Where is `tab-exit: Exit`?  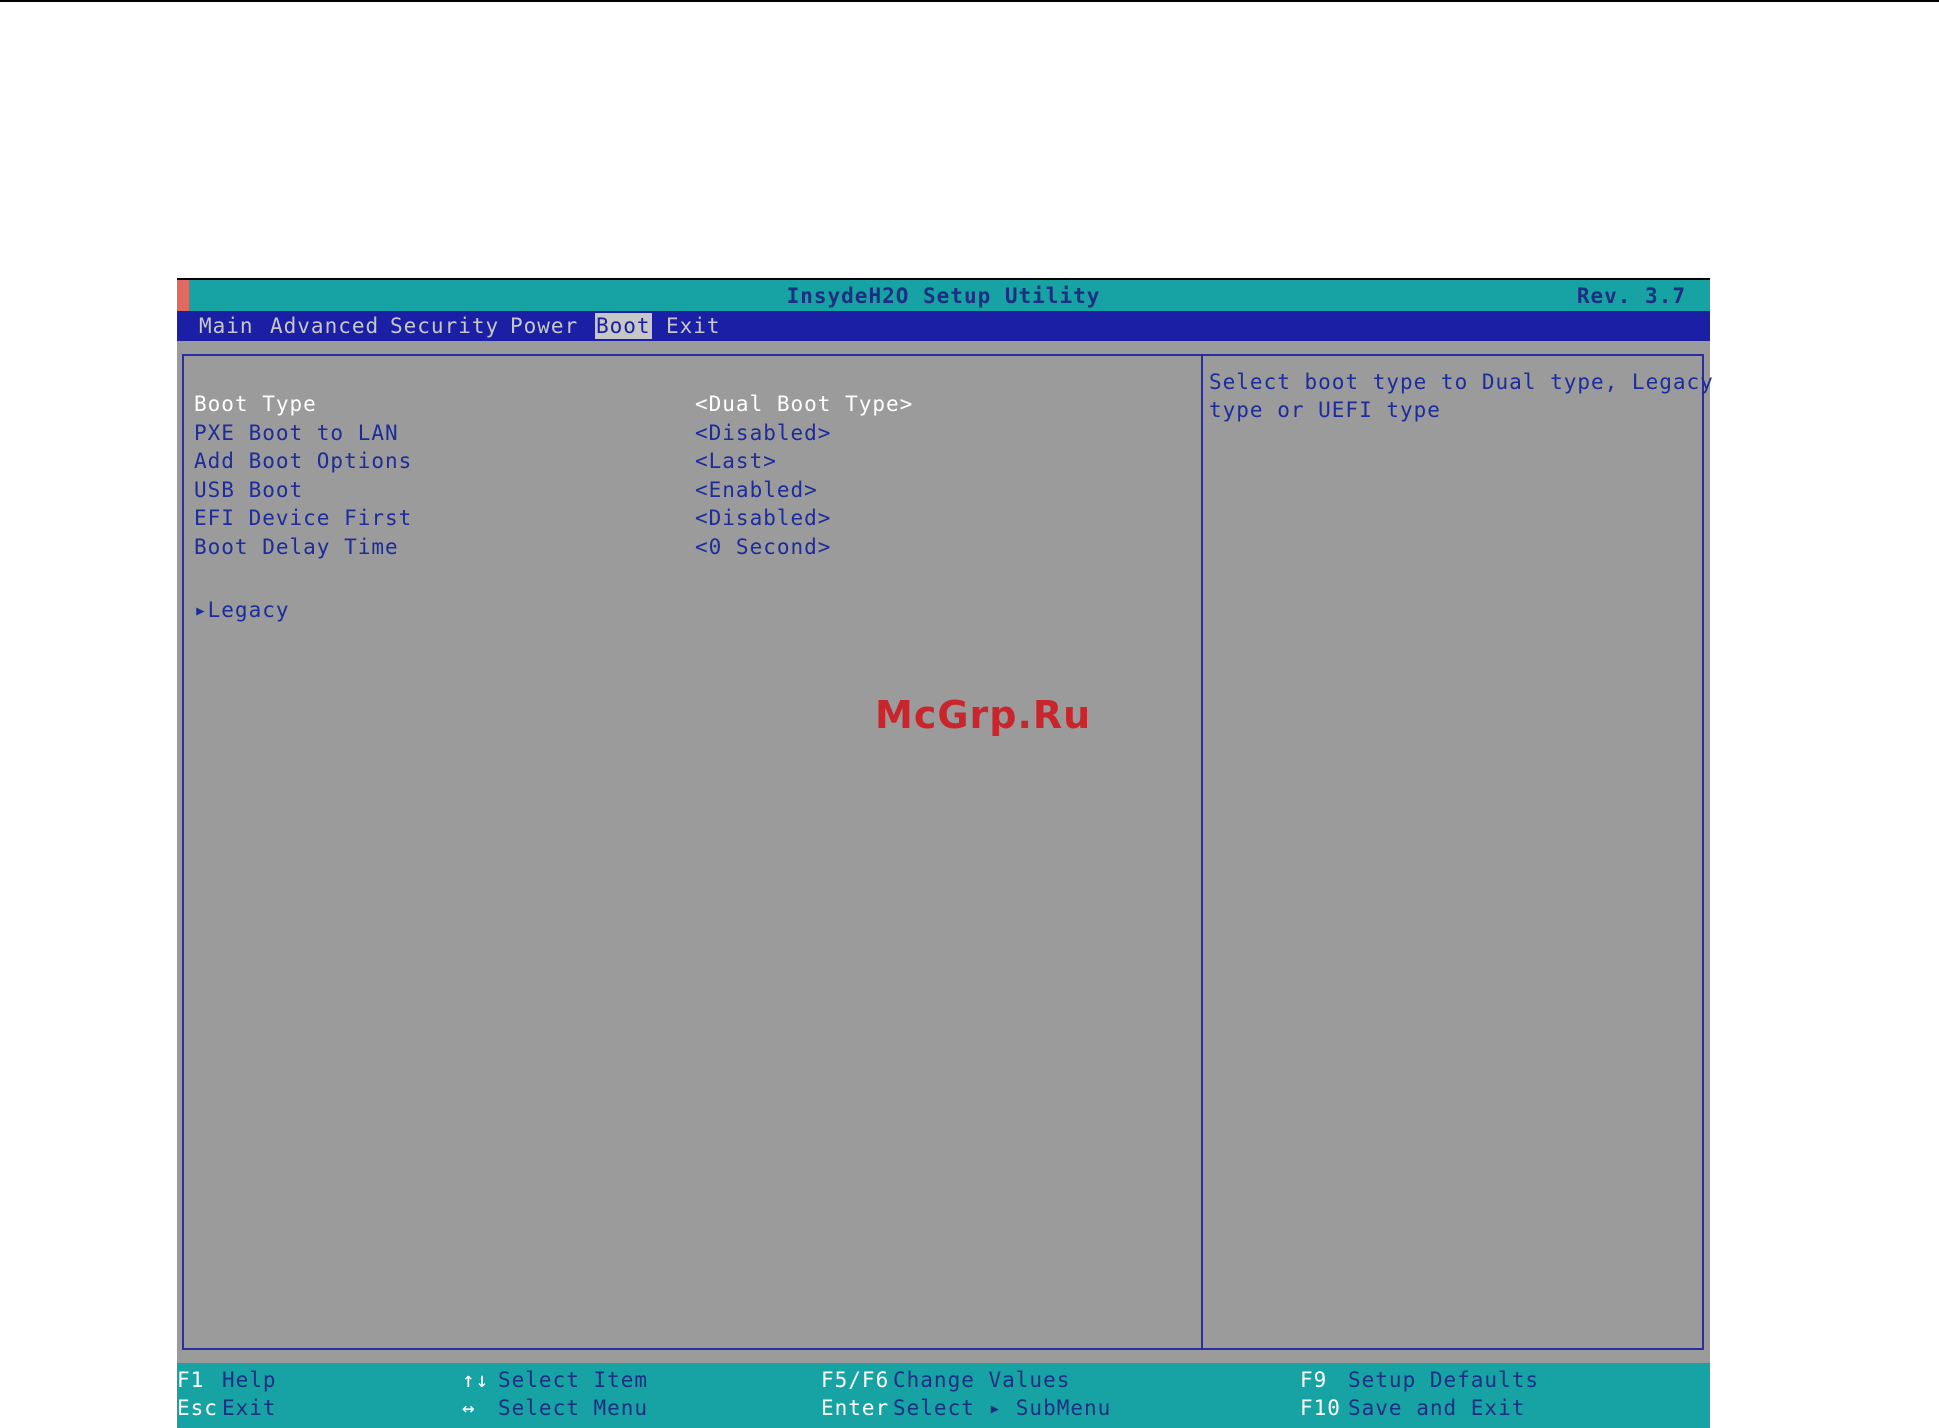
tab-exit: Exit is located at coordinates (693, 326).